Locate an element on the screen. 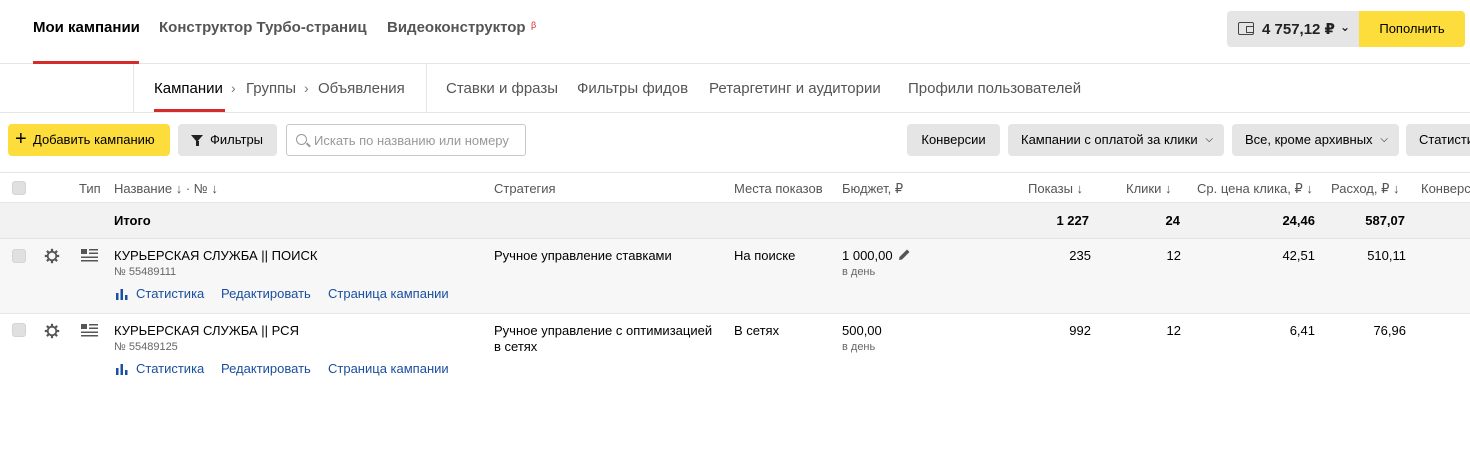 The height and width of the screenshot is (475, 1470). column-cpc-sort: Ср. цена клика, ₽ ↓ is located at coordinates (1255, 189).